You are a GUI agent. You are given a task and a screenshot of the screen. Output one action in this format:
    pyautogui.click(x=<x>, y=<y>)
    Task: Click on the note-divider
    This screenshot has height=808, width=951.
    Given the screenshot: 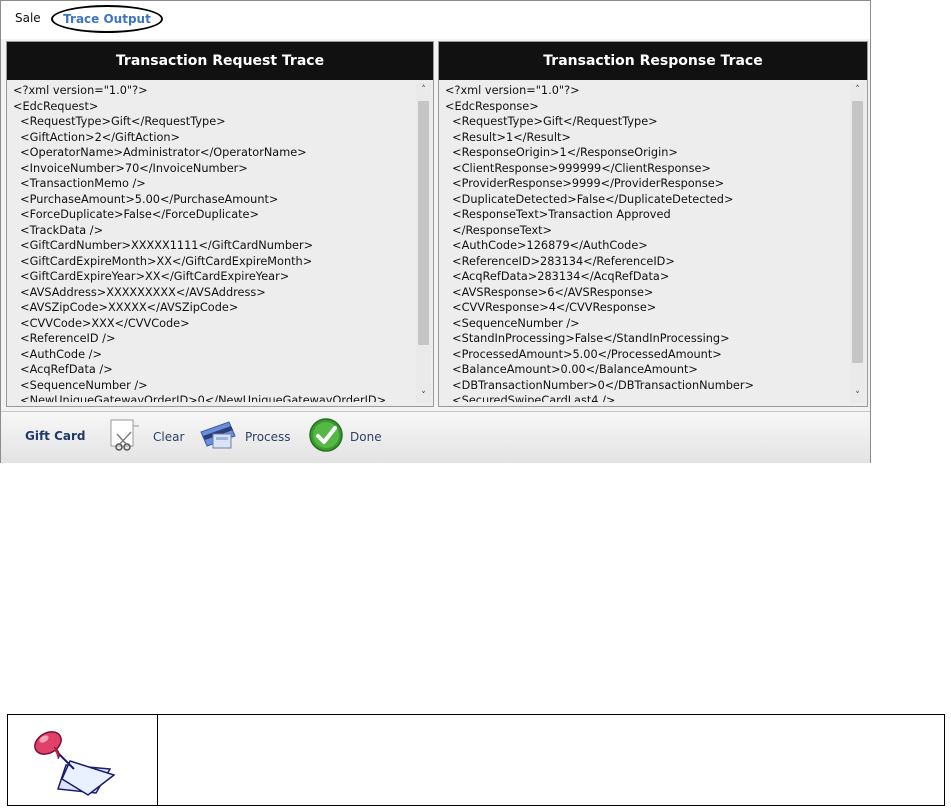 What is the action you would take?
    pyautogui.click(x=157, y=760)
    